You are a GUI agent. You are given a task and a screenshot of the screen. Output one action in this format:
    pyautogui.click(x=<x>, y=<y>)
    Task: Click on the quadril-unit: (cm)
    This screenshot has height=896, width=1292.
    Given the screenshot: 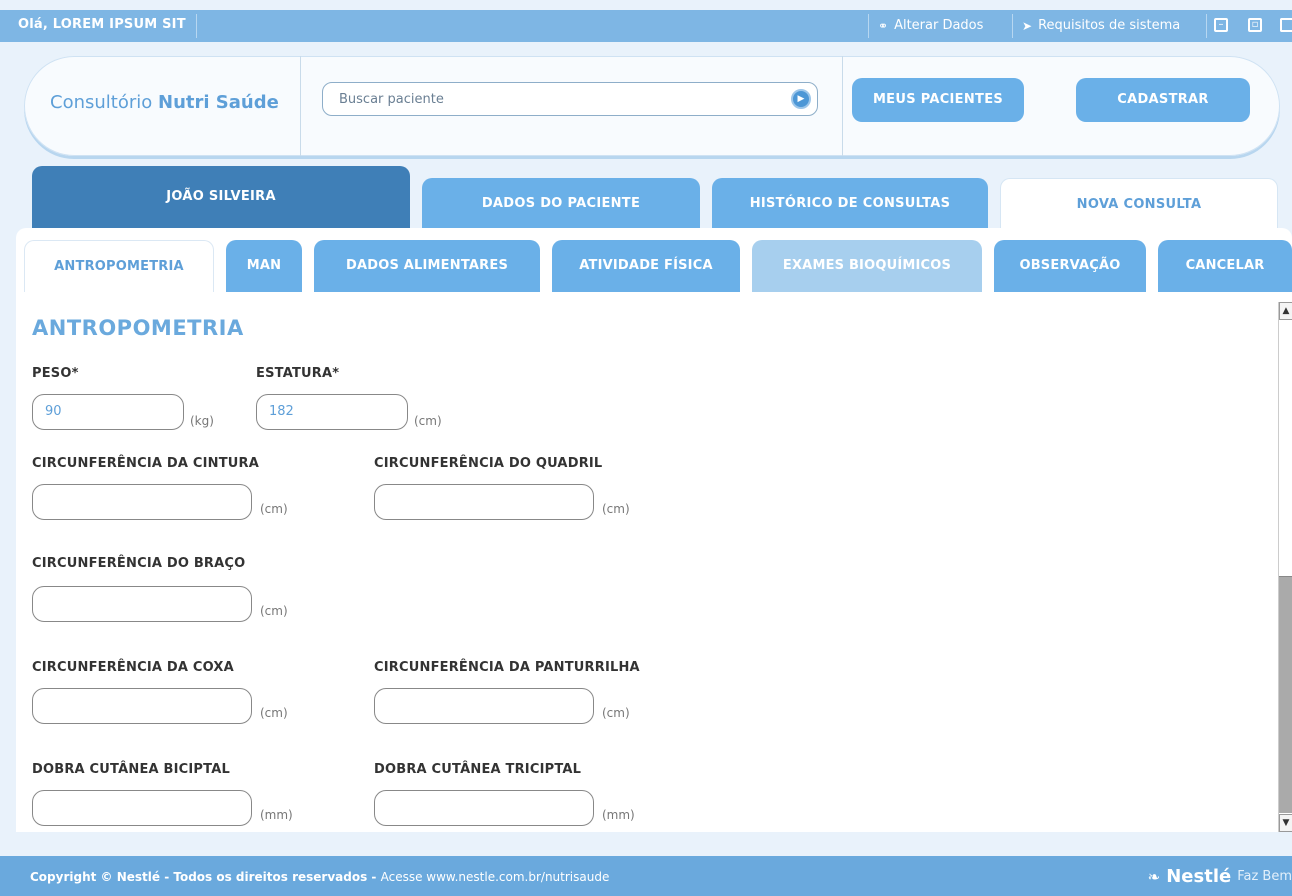 What is the action you would take?
    pyautogui.click(x=616, y=509)
    